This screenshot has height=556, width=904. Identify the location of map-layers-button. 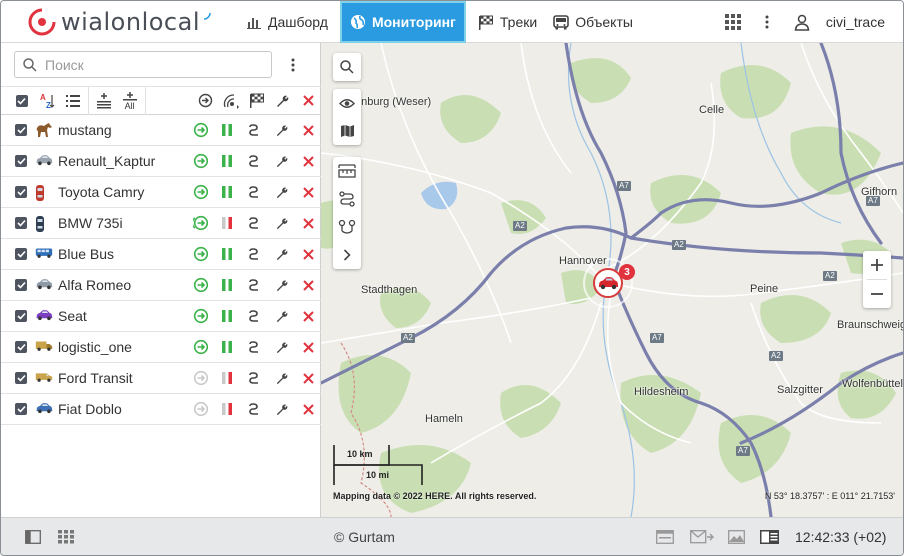
(347, 131).